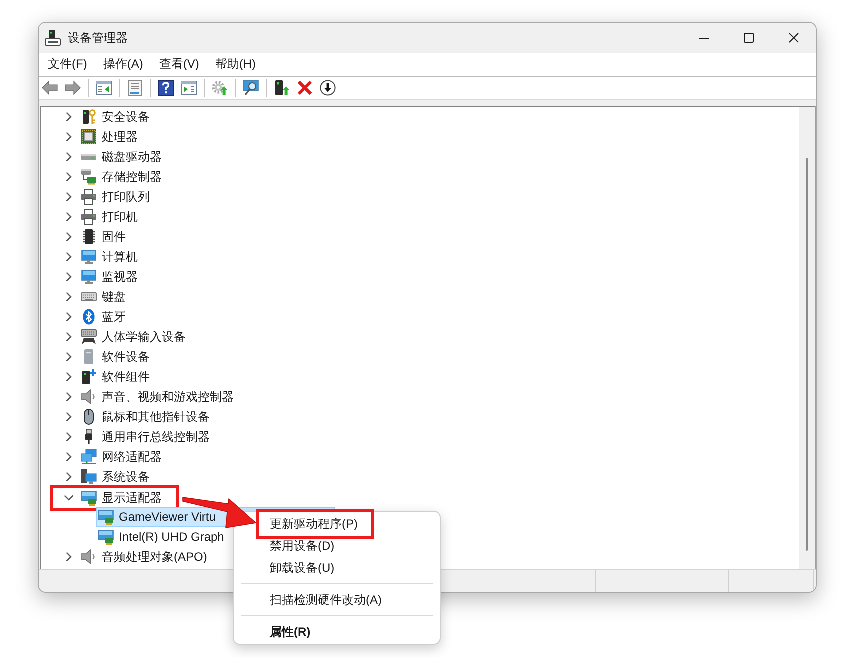 This screenshot has width=844, height=658. I want to click on tree-item: 软件设备, so click(116, 357).